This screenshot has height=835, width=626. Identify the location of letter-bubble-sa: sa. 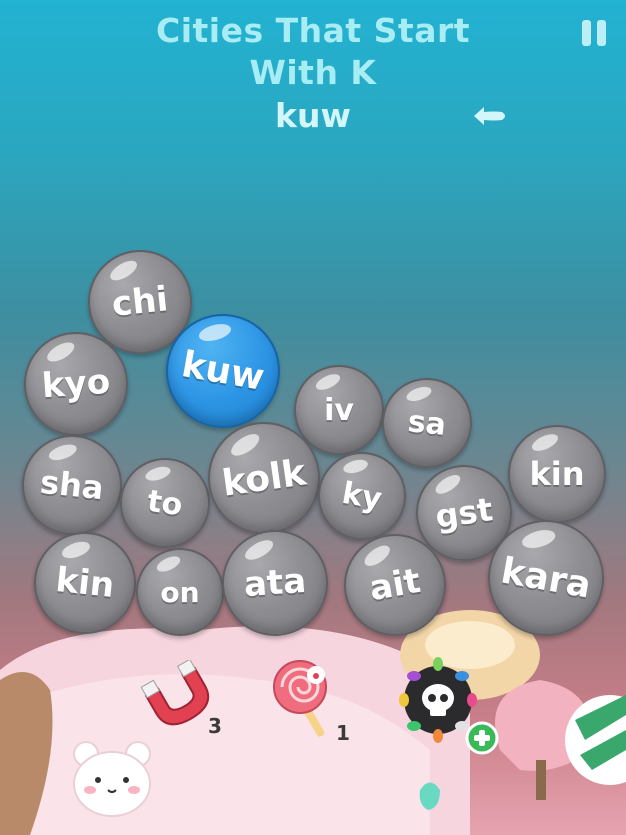
(427, 423).